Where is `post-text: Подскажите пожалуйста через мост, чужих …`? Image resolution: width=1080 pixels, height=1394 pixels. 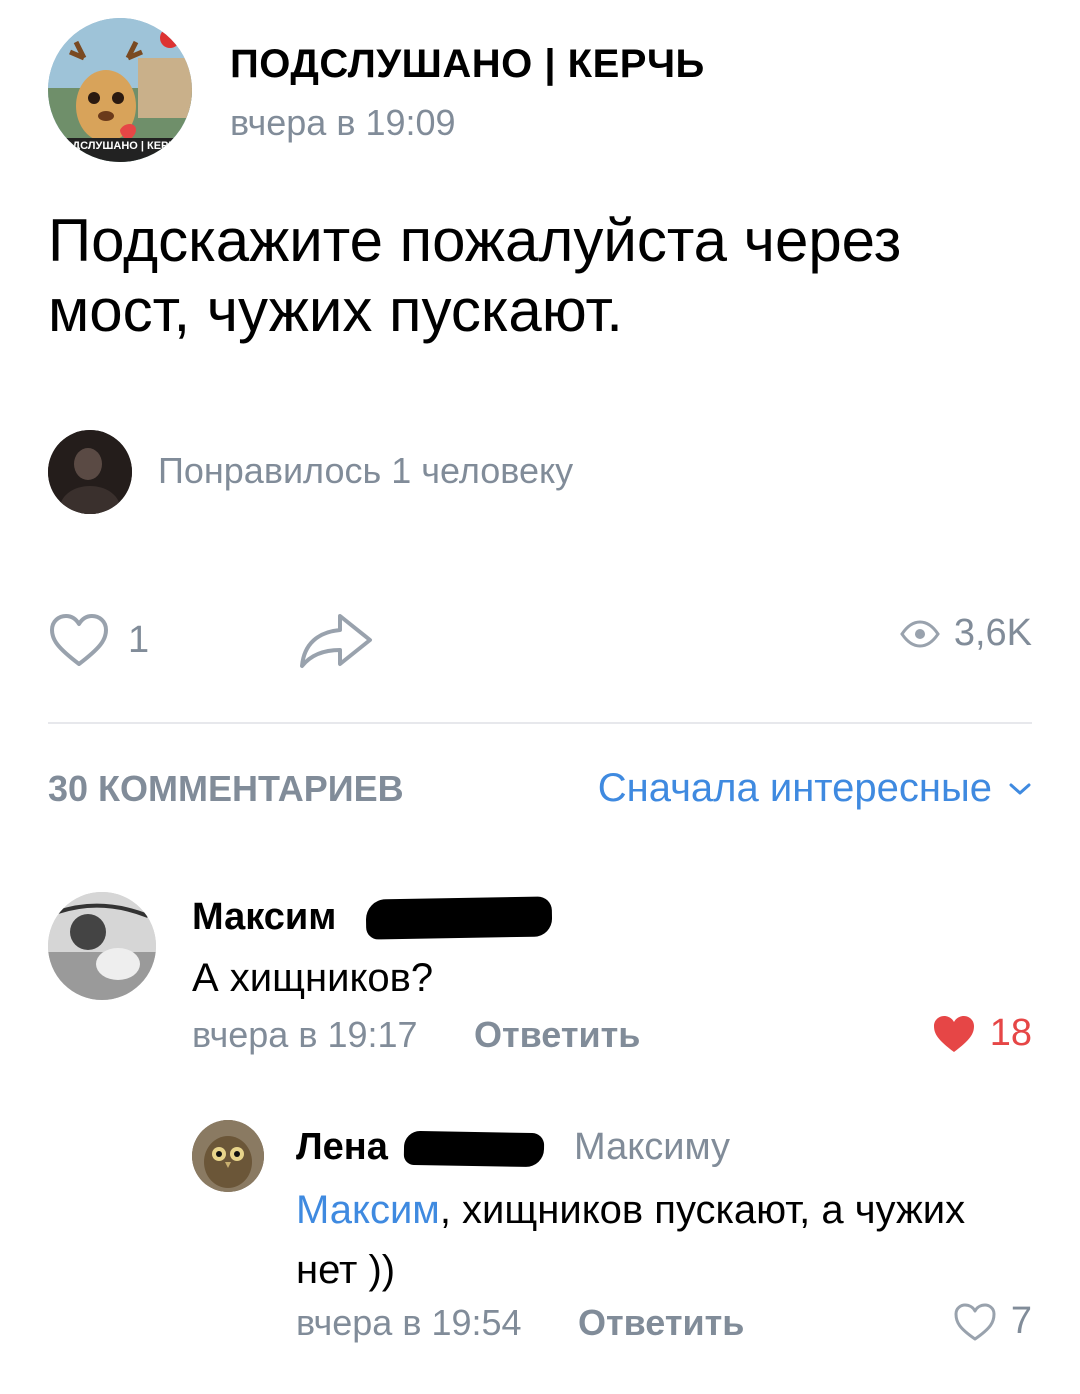 post-text: Подскажите пожалуйста через мост, чужих … is located at coordinates (475, 275).